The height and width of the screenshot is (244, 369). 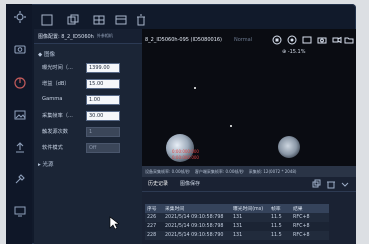 What do you see at coordinates (292, 40) in the screenshot?
I see `record-icon` at bounding box center [292, 40].